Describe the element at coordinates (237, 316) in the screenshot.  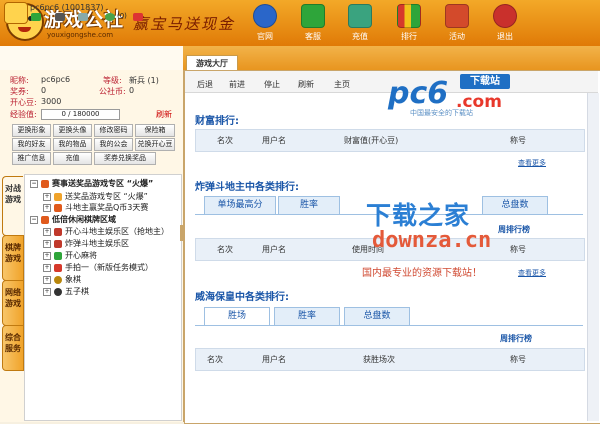
I see `tab-wins: 胜场` at that location.